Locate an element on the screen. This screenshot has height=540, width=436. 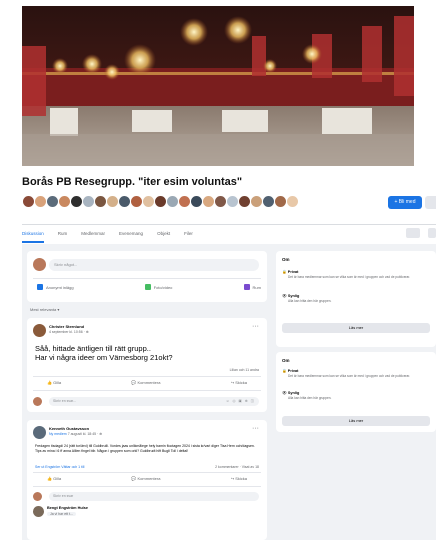
more-options-button is located at coordinates (430, 202).